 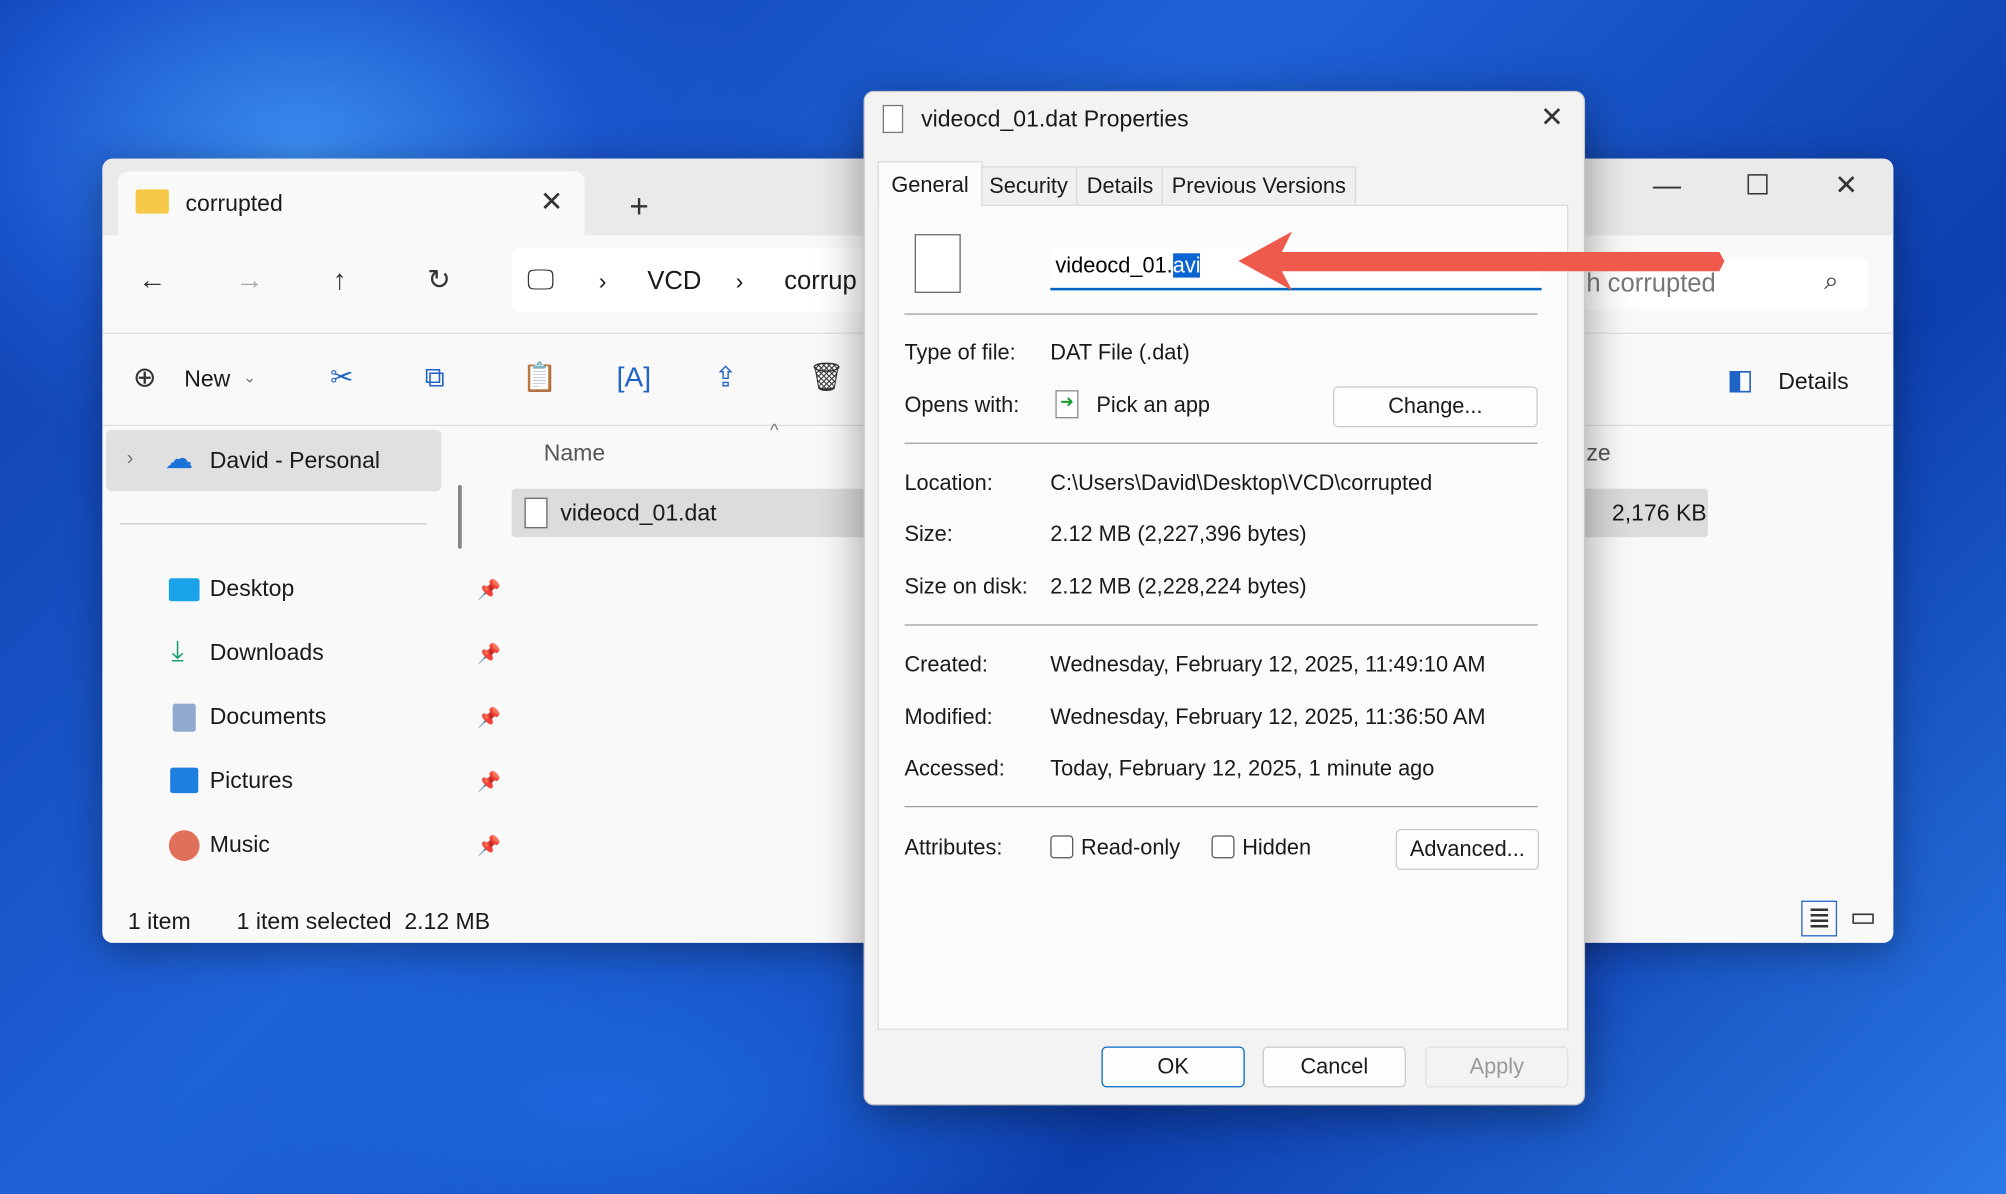 What do you see at coordinates (774, 430) in the screenshot?
I see `sort-ascending-icon: ^` at bounding box center [774, 430].